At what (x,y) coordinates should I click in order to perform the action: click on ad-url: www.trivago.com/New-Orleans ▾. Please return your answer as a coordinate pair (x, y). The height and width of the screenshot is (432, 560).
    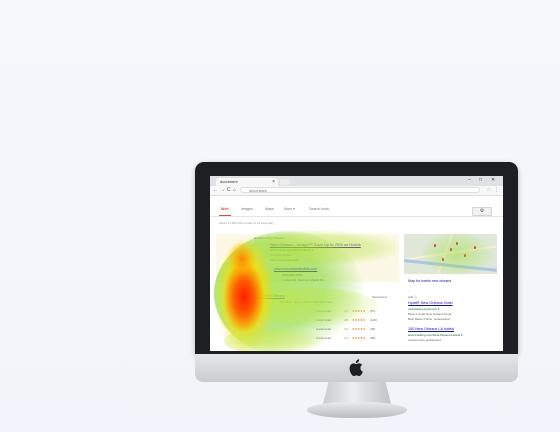
    Looking at the image, I should click on (291, 250).